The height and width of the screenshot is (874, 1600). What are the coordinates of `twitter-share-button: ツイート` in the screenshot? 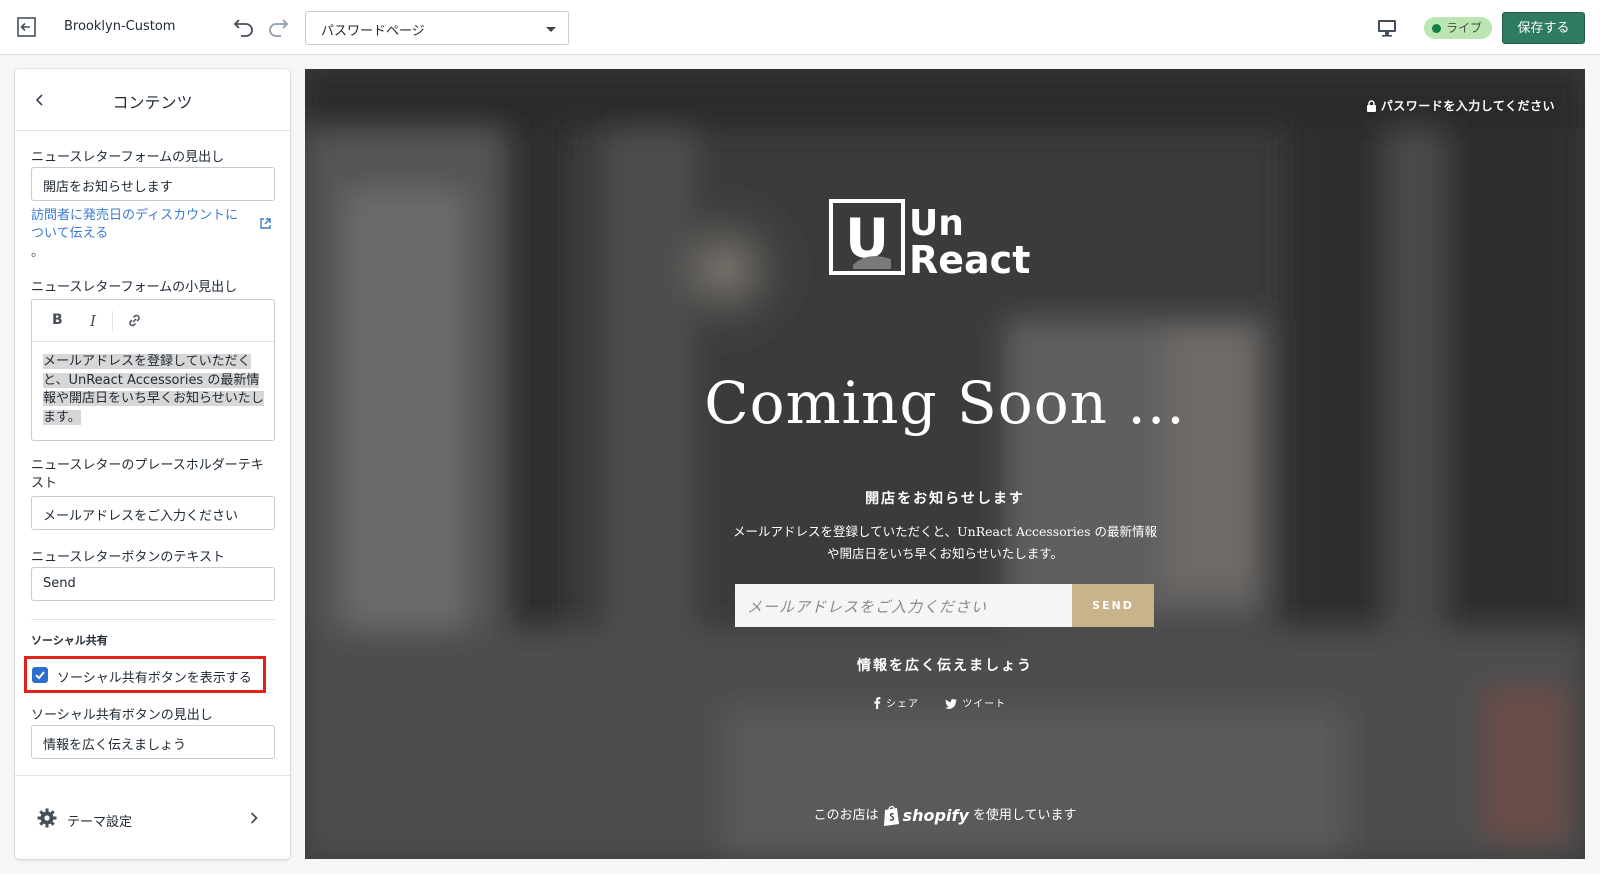 It's located at (975, 702).